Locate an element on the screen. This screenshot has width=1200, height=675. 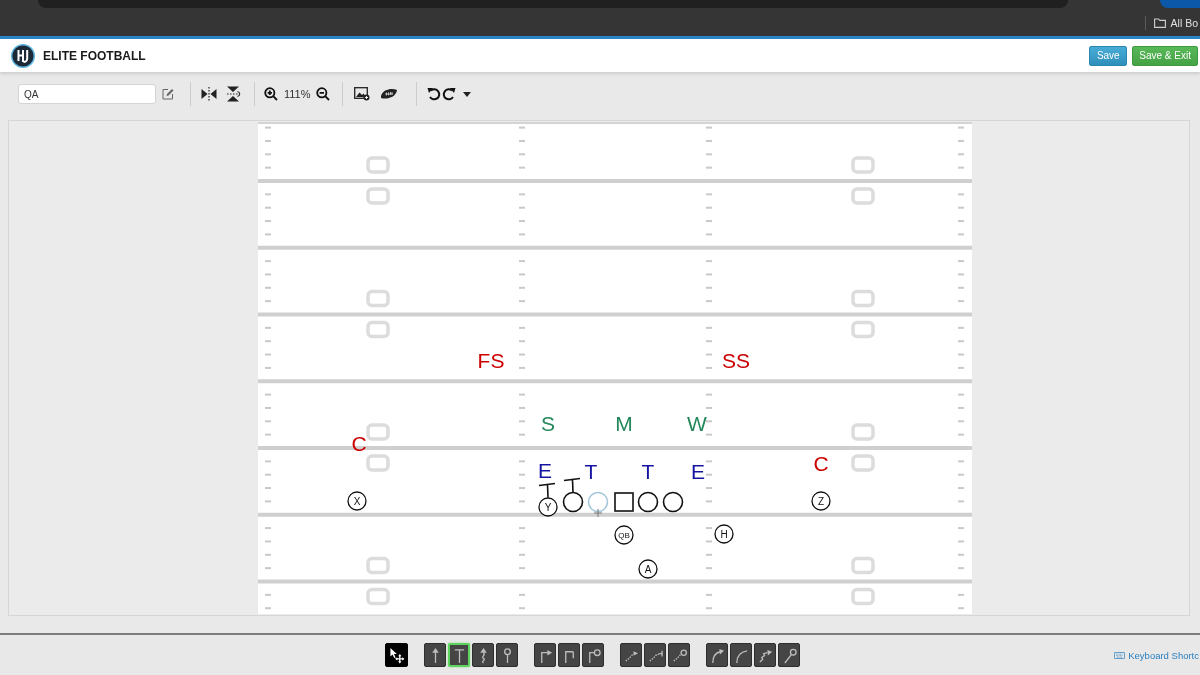
flip-horizontal-icon is located at coordinates (209, 94).